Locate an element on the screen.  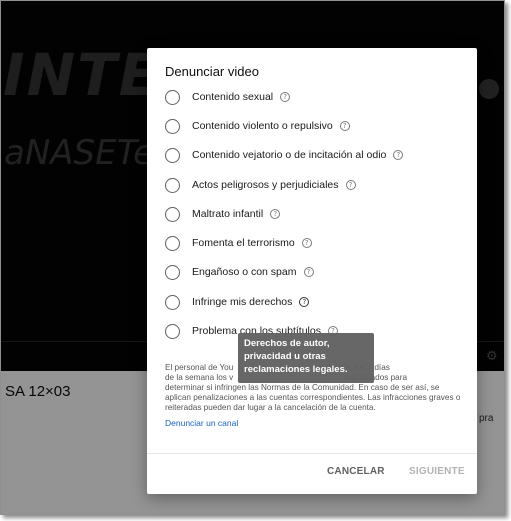
option-contenido-violento: Contenido violento o repulsivo ? is located at coordinates (257, 126).